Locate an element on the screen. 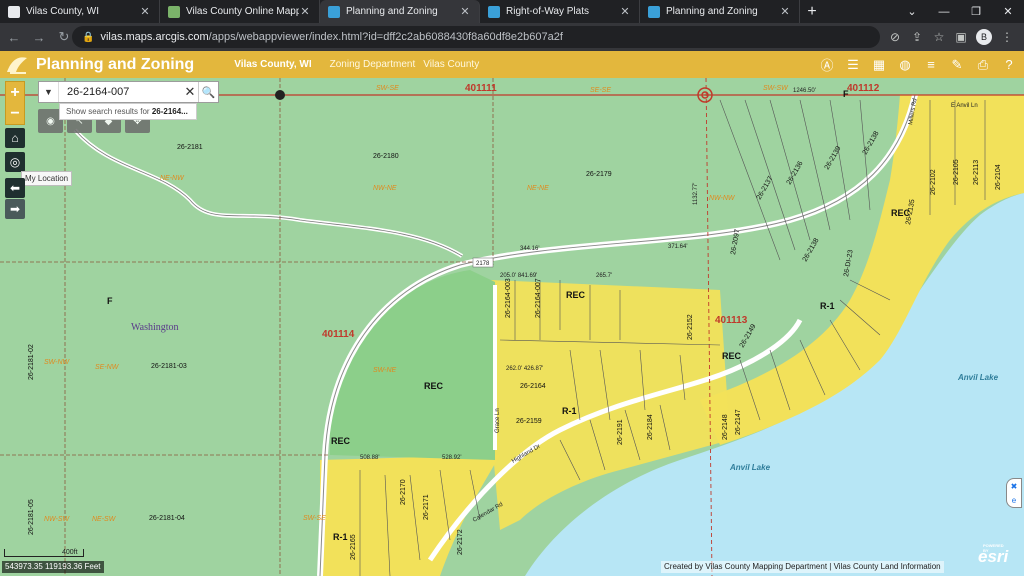 This screenshot has height=576, width=1024. back-arrow-icon: ← is located at coordinates (14, 37).